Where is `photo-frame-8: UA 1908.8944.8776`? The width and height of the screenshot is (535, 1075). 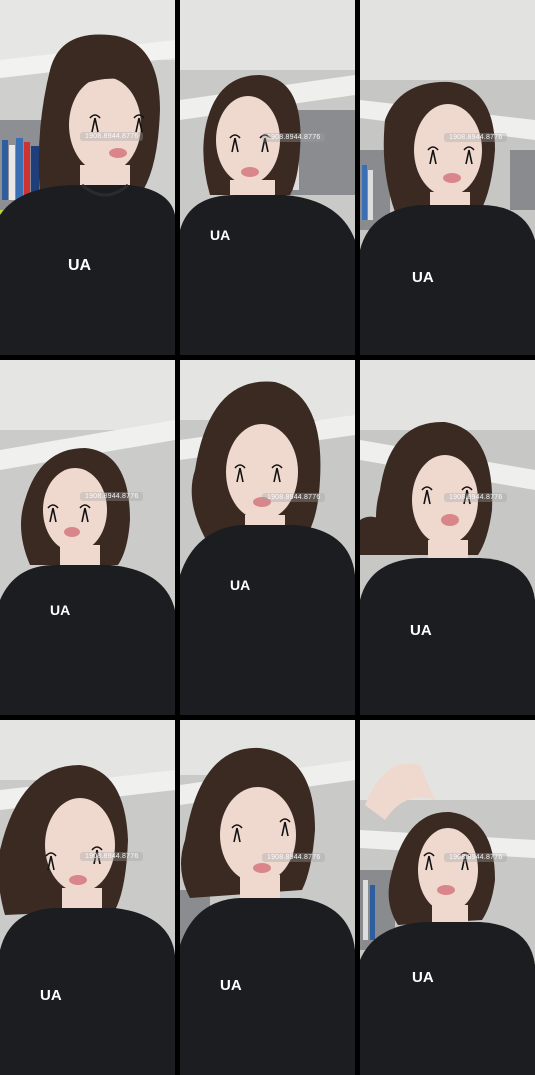 photo-frame-8: UA 1908.8944.8776 is located at coordinates (267, 897).